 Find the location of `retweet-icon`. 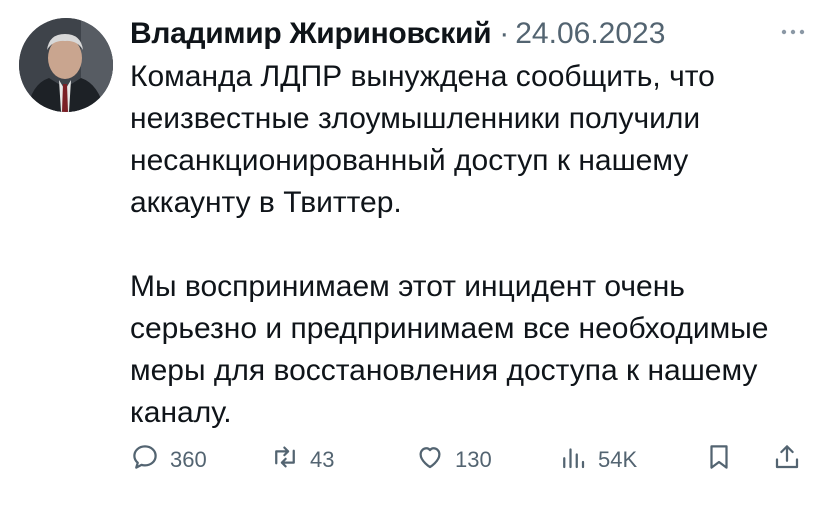

retweet-icon is located at coordinates (285, 460).